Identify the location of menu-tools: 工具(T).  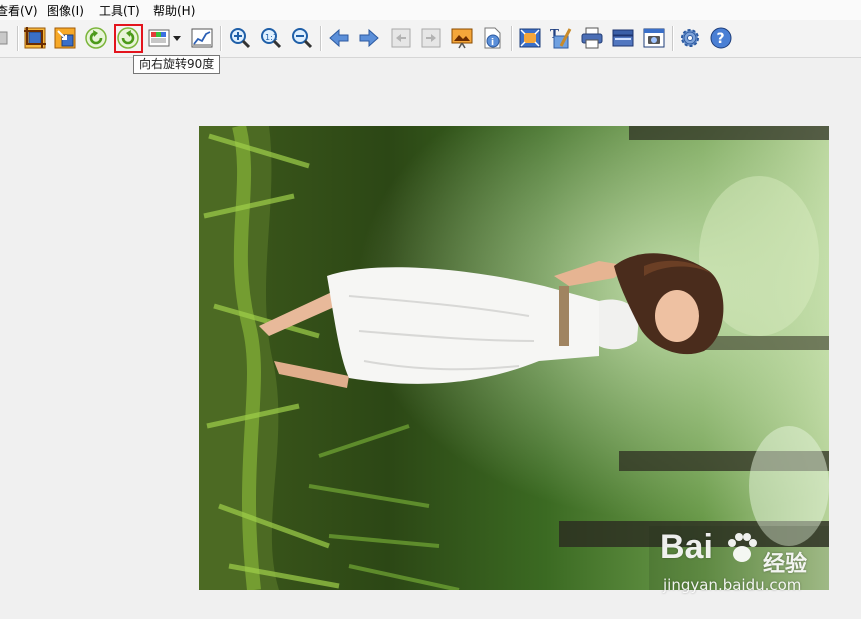
(119, 11).